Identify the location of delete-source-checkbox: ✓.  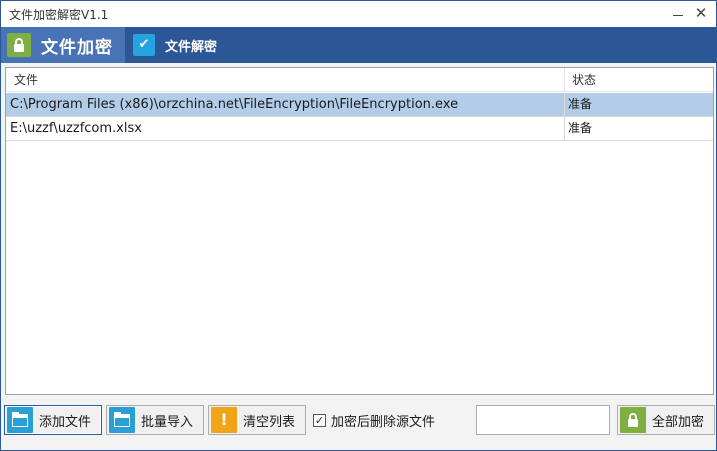
(319, 420).